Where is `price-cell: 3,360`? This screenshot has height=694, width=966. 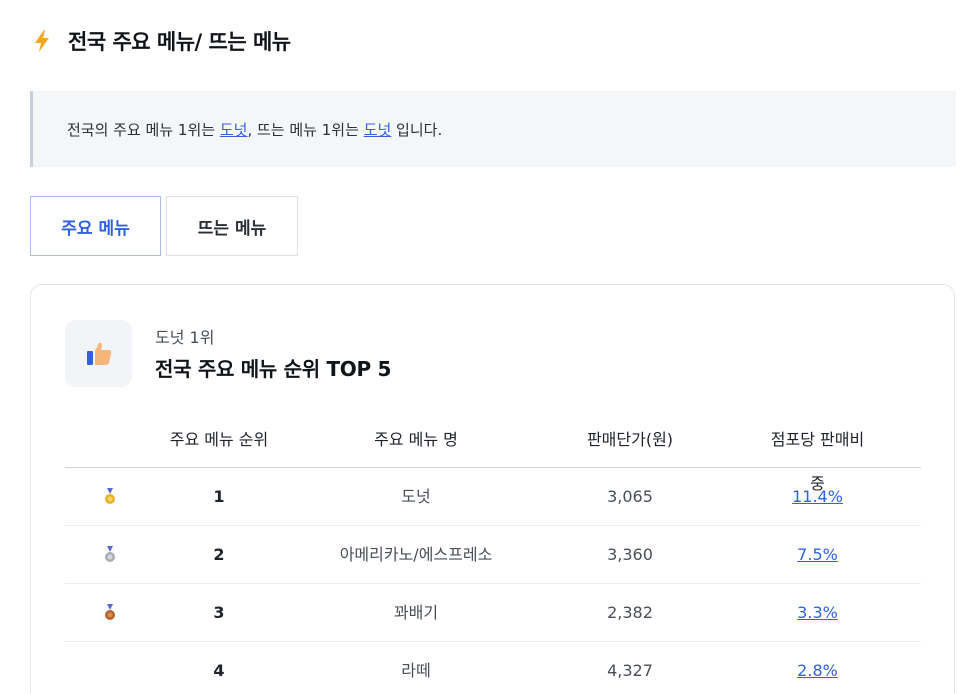
price-cell: 3,360 is located at coordinates (630, 554).